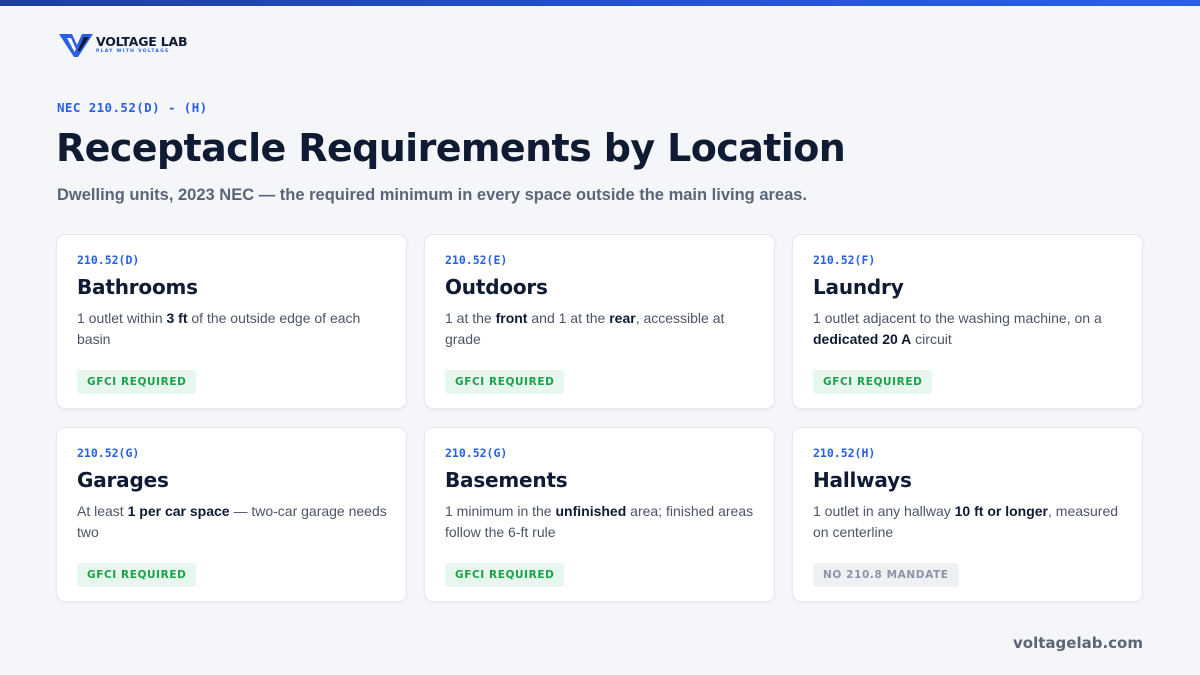 This screenshot has height=675, width=1200. Describe the element at coordinates (591, 511) in the screenshot. I see `emphasis-text: unfinished` at that location.